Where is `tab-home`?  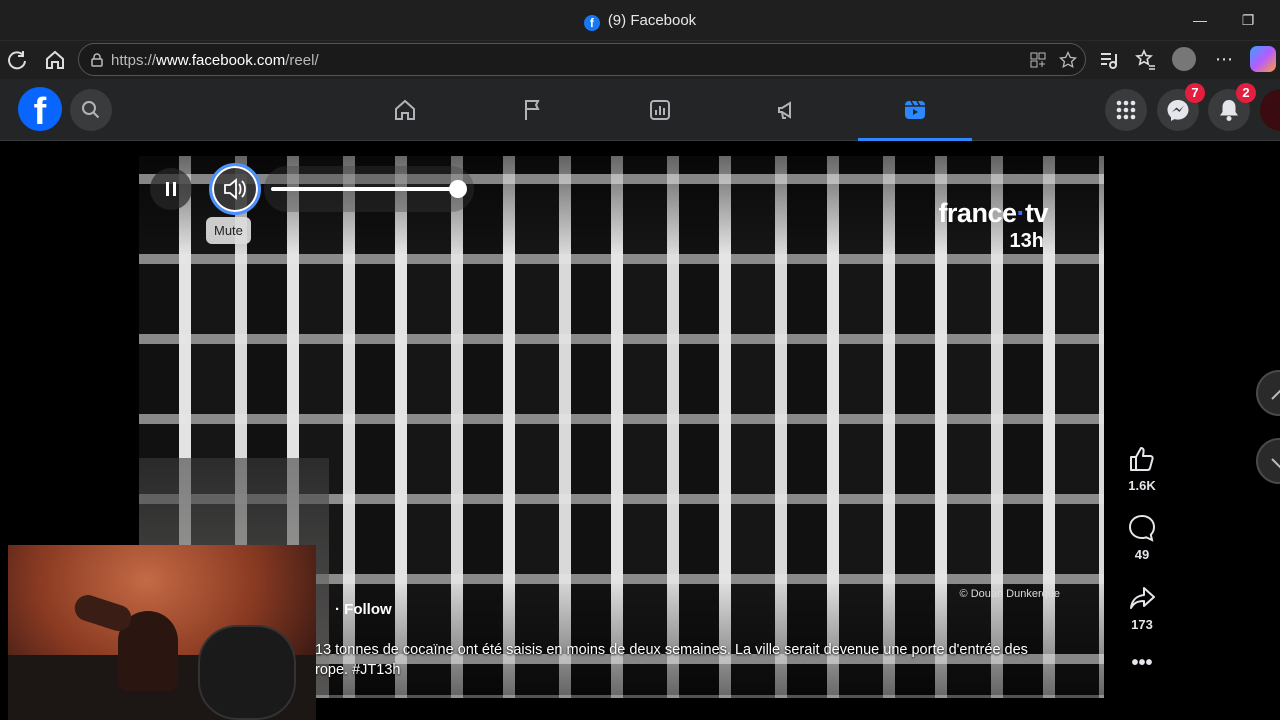
tab-home is located at coordinates (405, 110).